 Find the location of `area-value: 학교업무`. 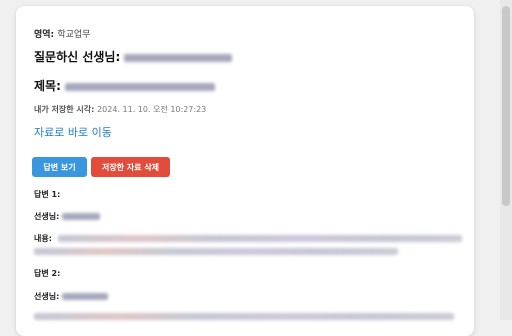

area-value: 학교업무 is located at coordinates (74, 35).